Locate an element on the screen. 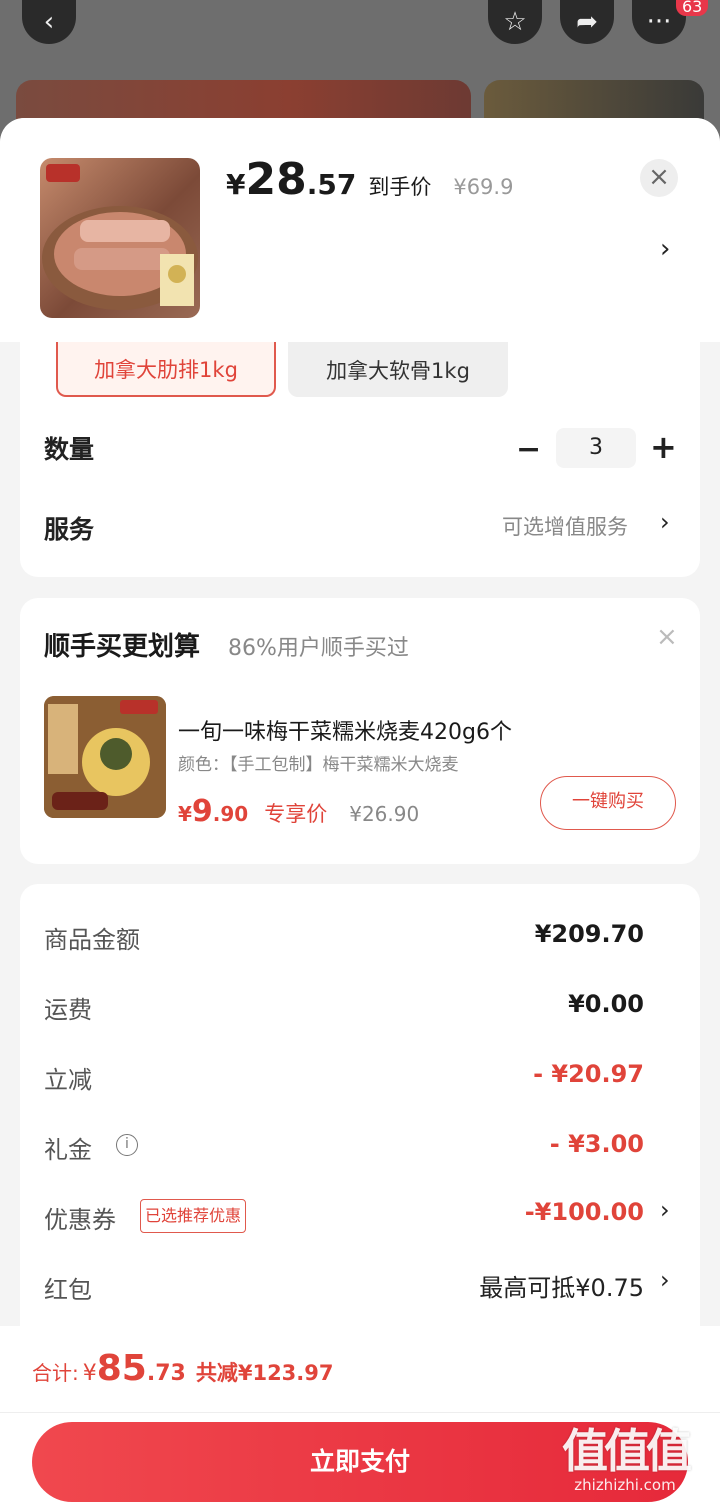  coupon-recommend-tag: 已选推荐优惠 is located at coordinates (193, 1216).